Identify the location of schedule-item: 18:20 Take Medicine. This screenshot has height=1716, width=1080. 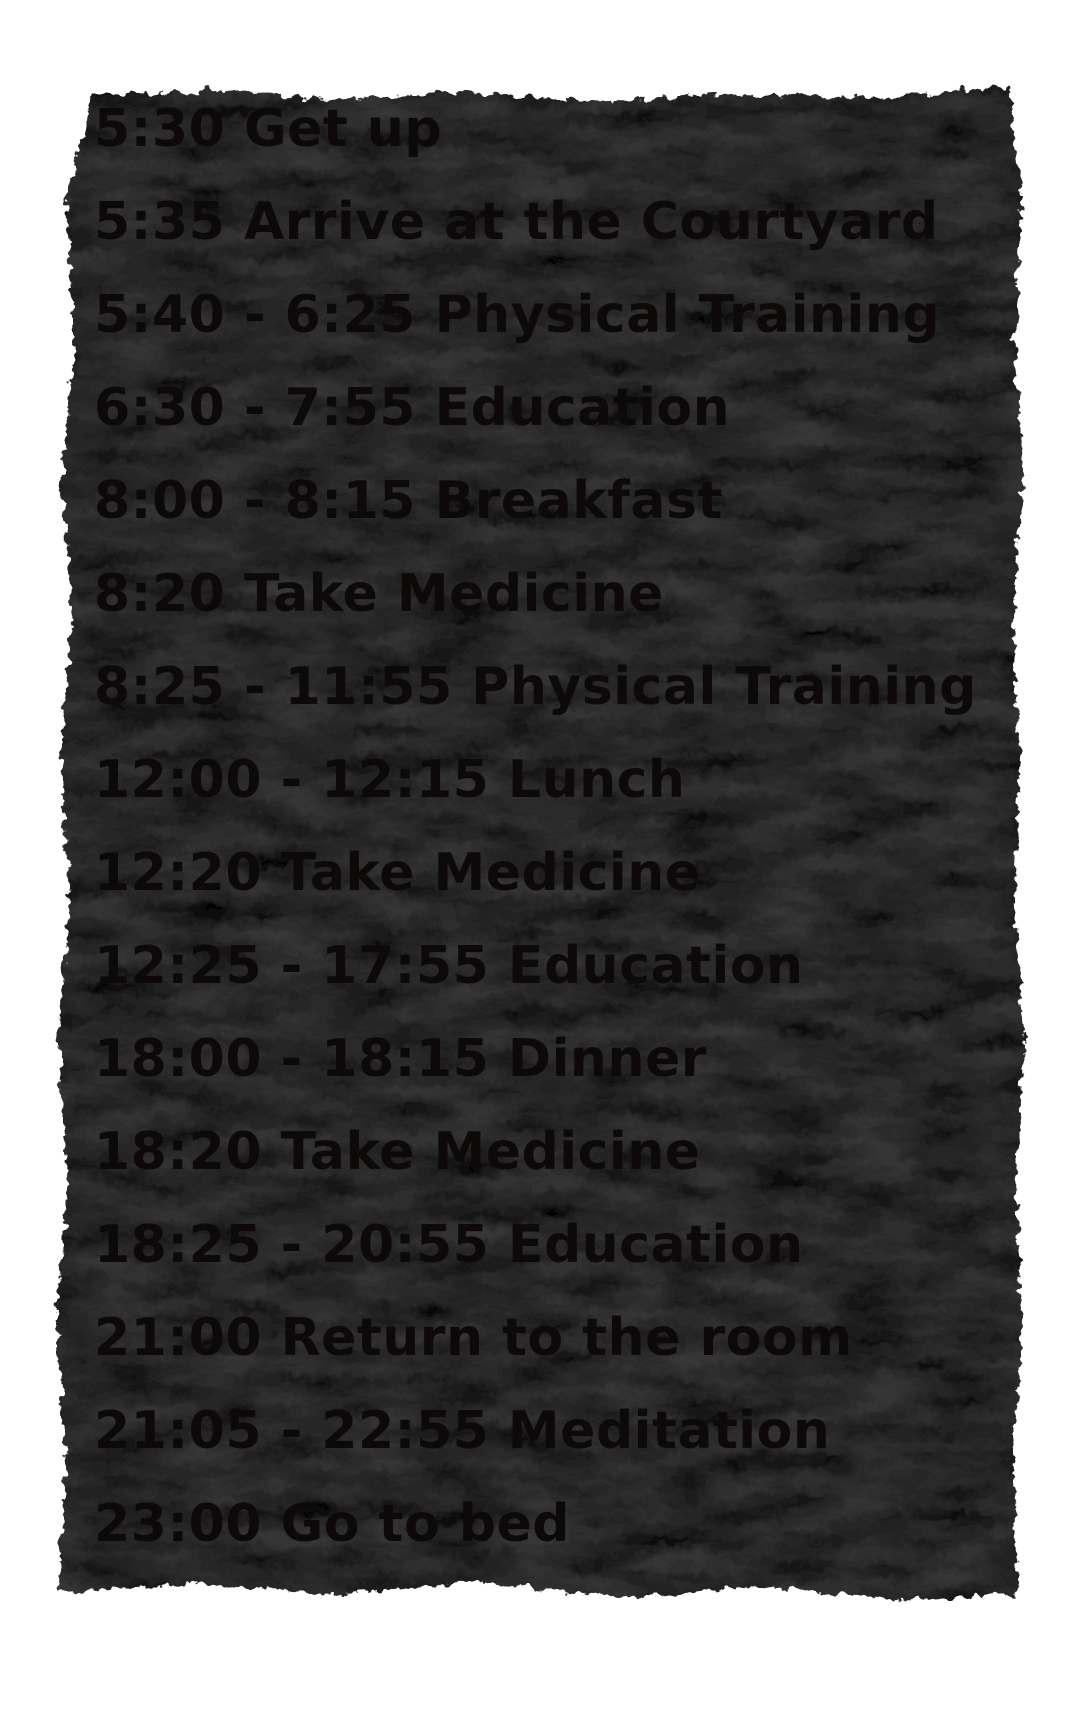
(397, 1152).